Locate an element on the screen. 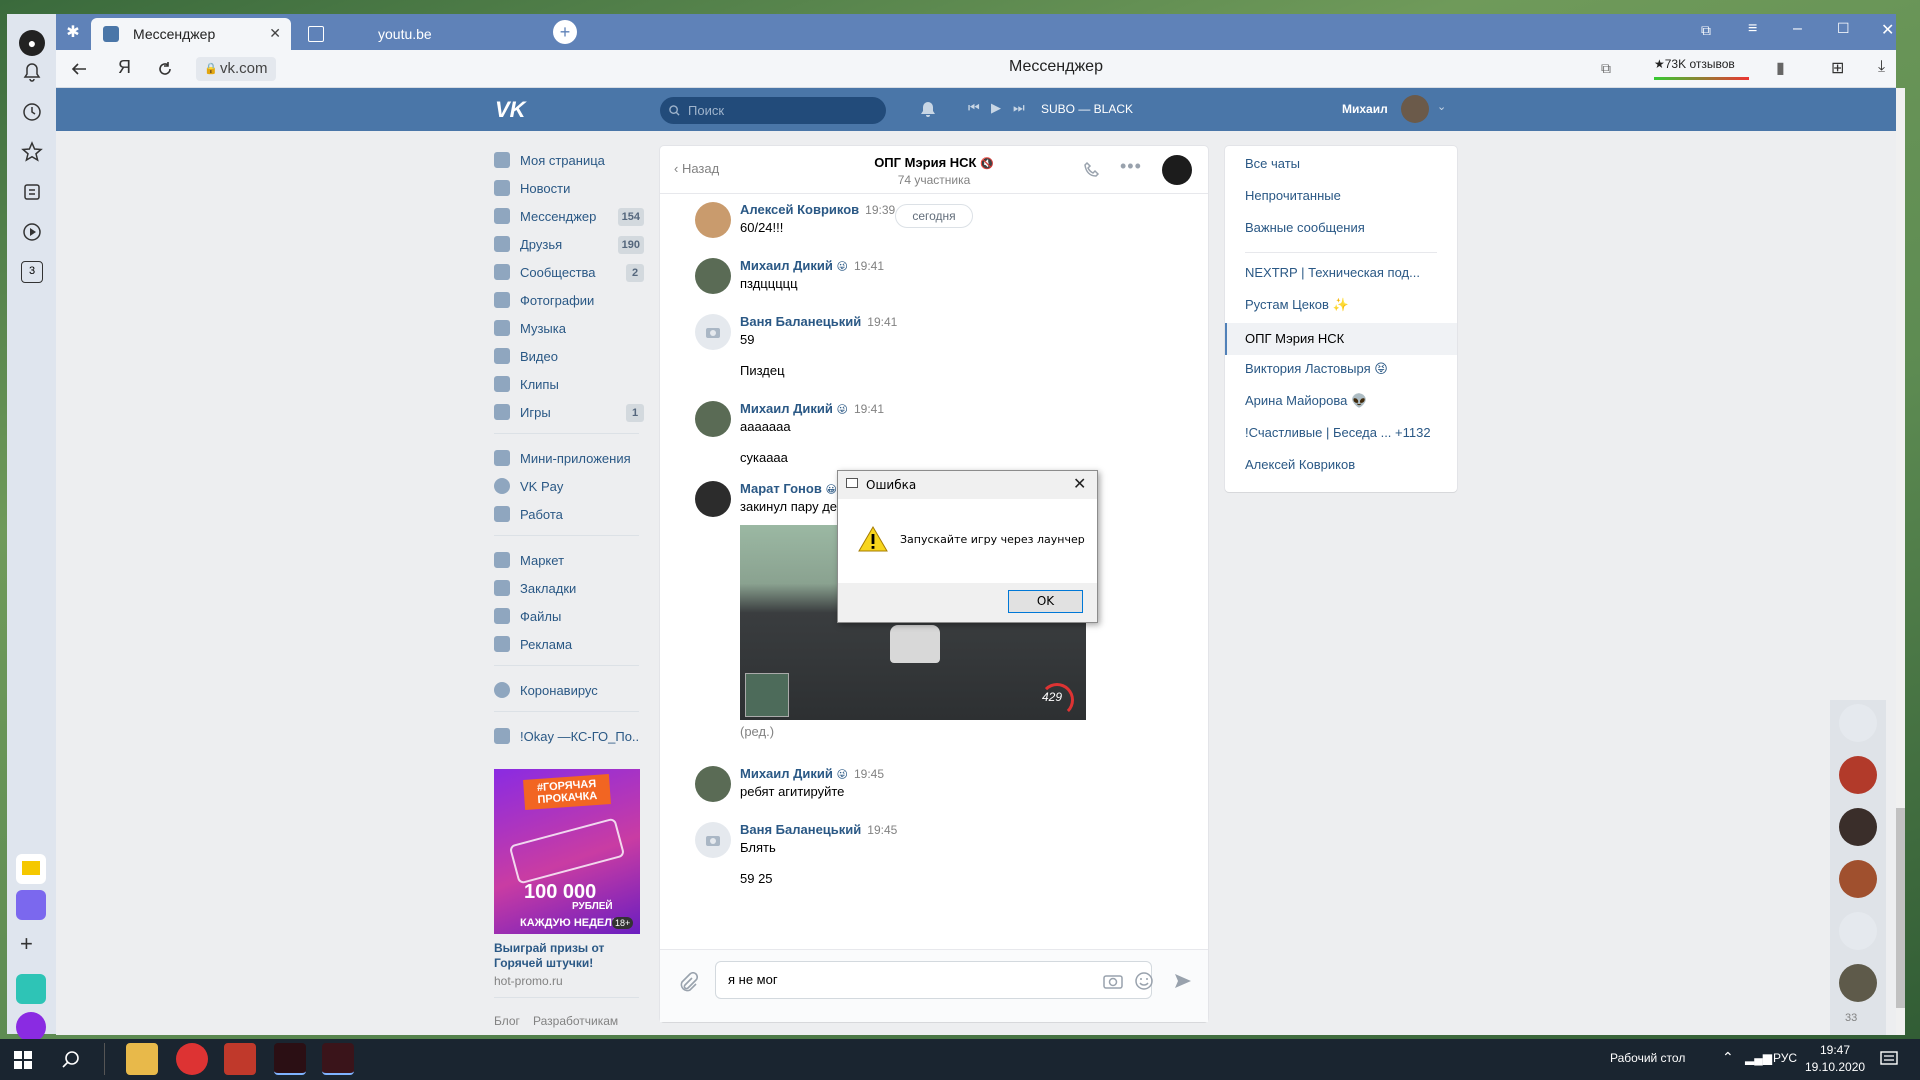  windows-start-icon is located at coordinates (23, 1060).